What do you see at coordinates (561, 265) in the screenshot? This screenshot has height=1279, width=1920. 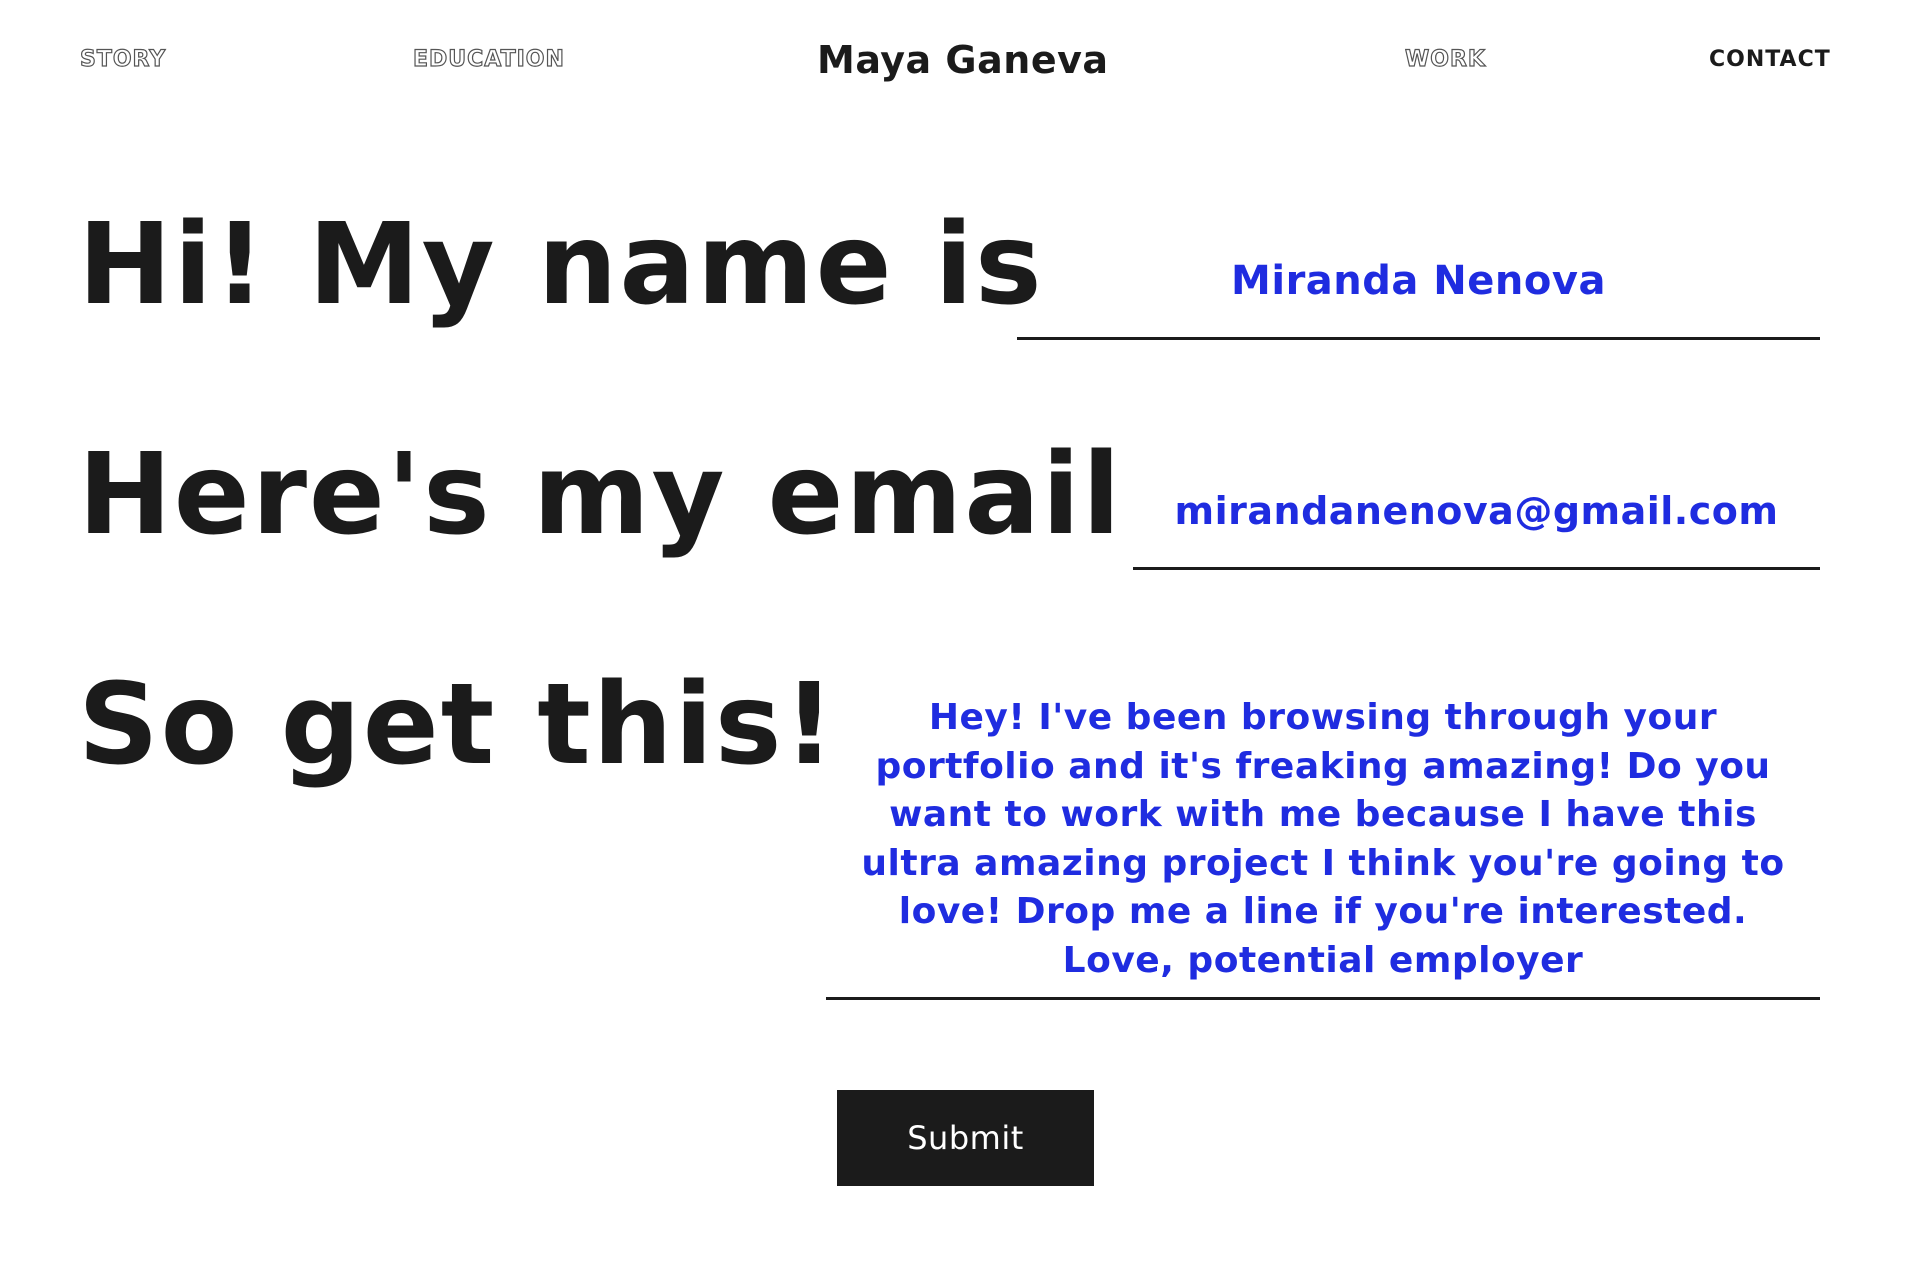 I see `name-prompt-heading: Hi! My name is` at bounding box center [561, 265].